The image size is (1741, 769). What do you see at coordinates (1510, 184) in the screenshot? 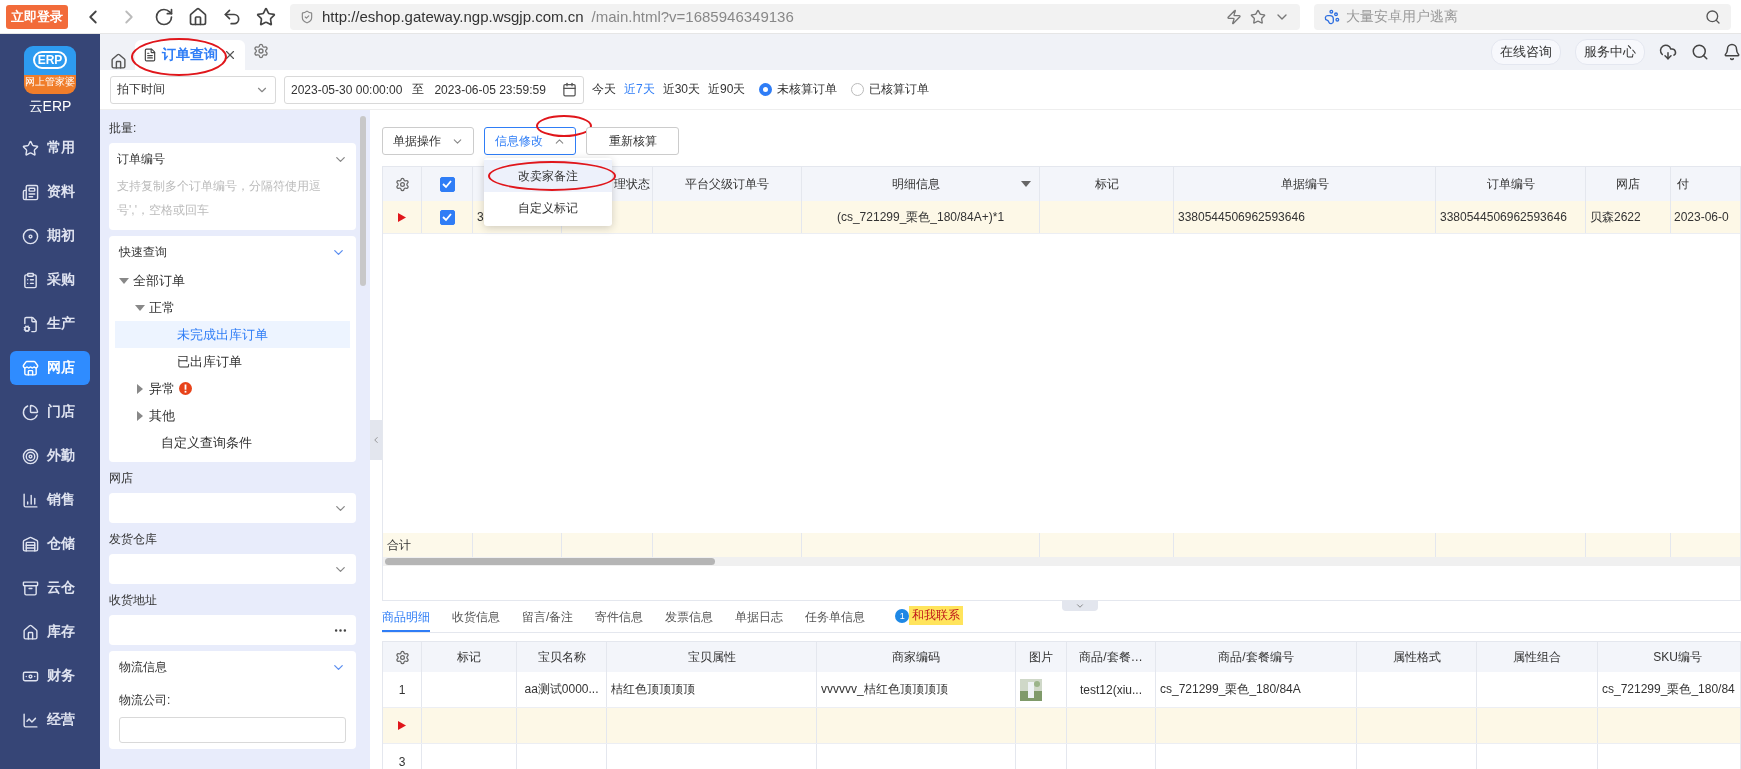
I see `column-header: 订单编号` at bounding box center [1510, 184].